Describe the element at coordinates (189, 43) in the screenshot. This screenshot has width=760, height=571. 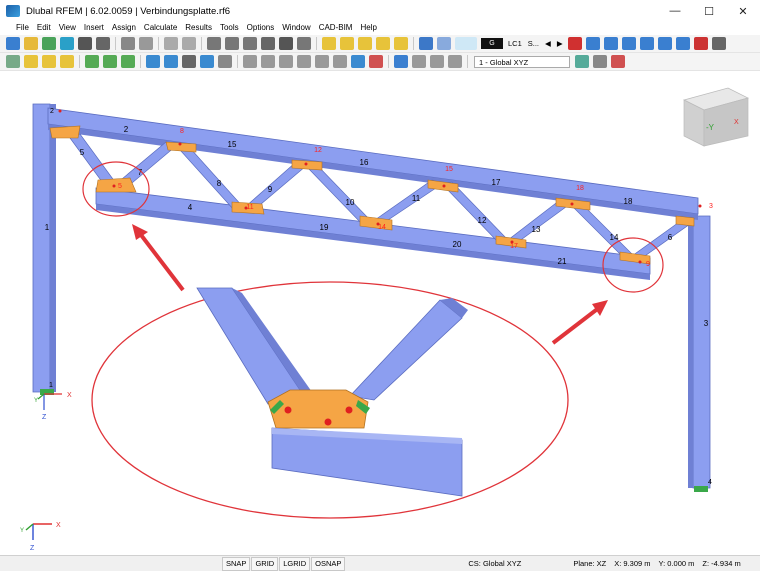
I see `redo-icon` at that location.